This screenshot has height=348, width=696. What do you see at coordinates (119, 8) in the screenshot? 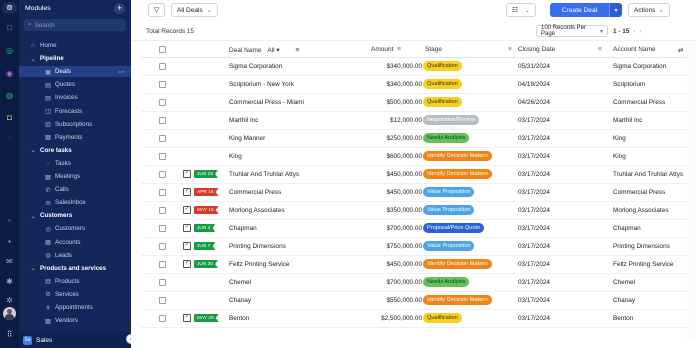
I see `add-module-button: +` at bounding box center [119, 8].